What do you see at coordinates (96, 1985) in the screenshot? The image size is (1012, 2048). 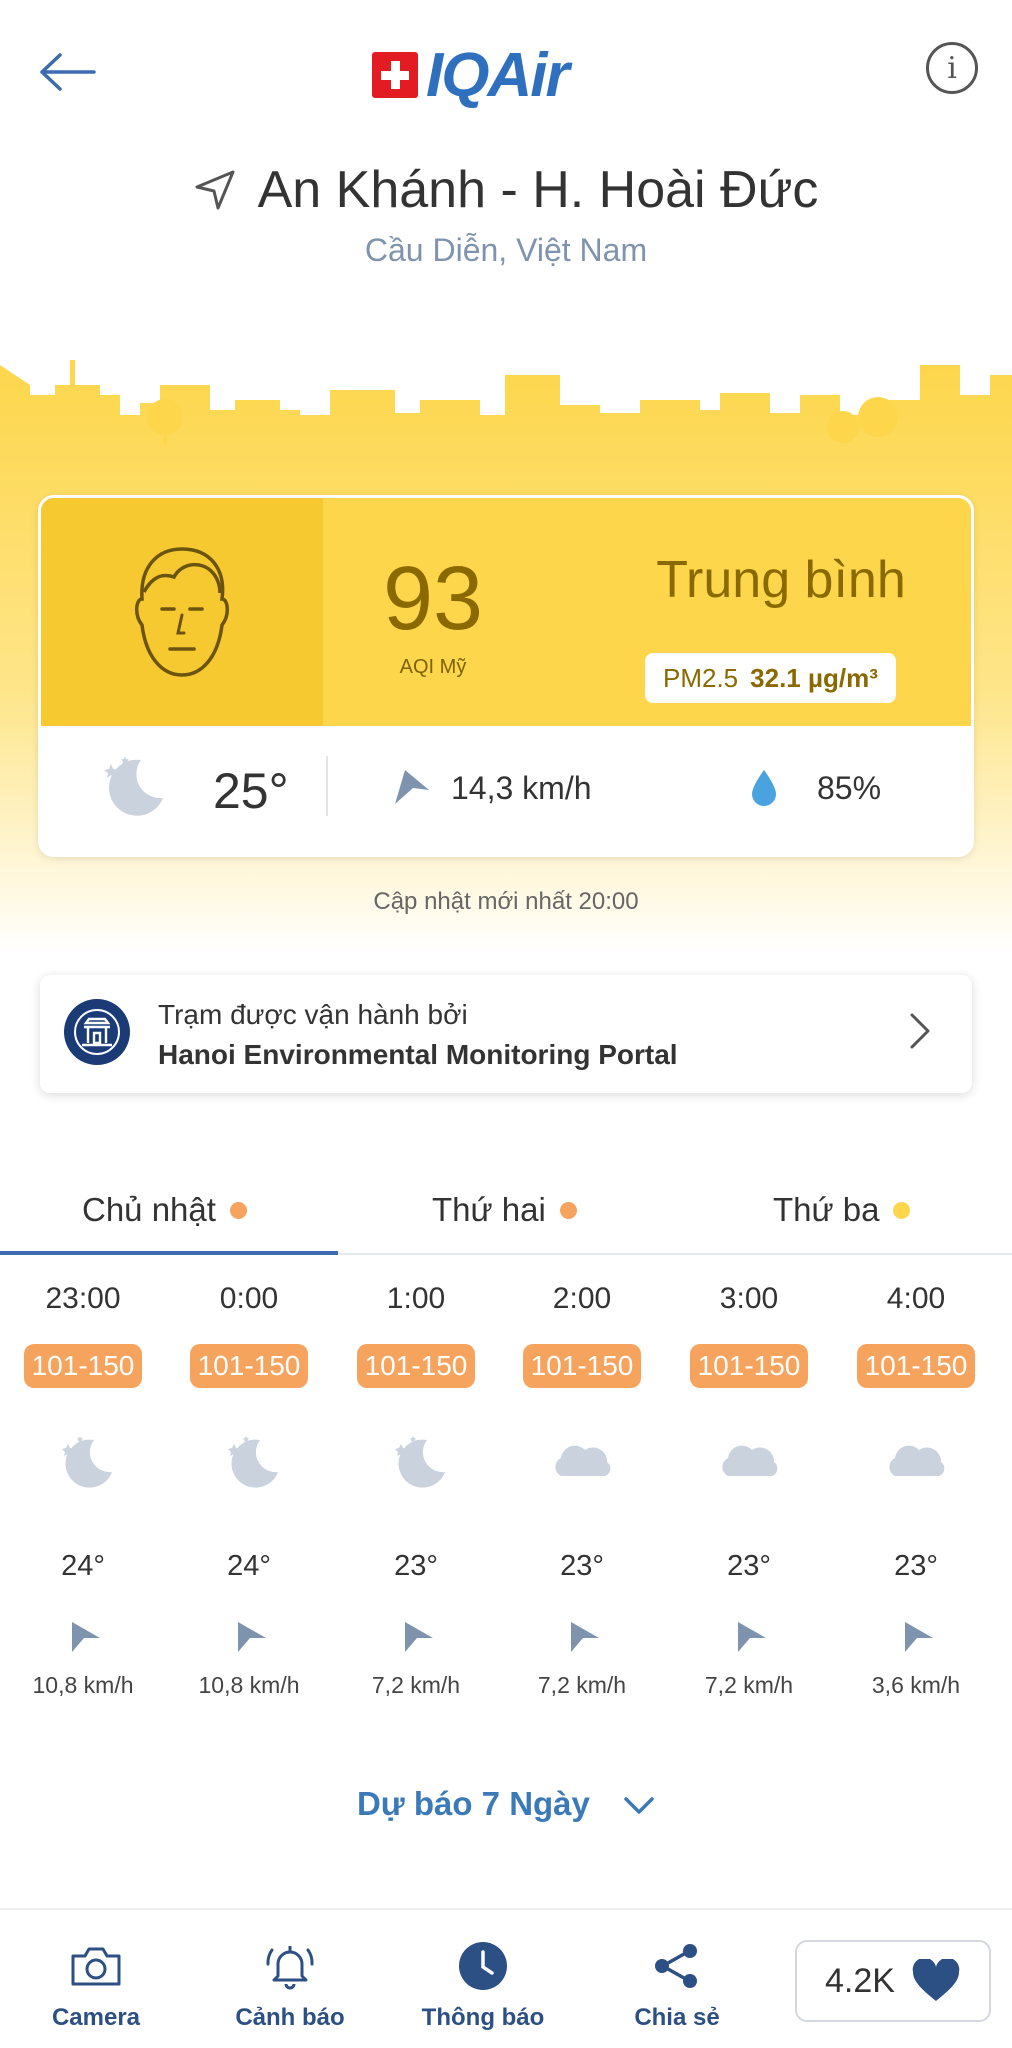 I see `nav-camera: Camera` at bounding box center [96, 1985].